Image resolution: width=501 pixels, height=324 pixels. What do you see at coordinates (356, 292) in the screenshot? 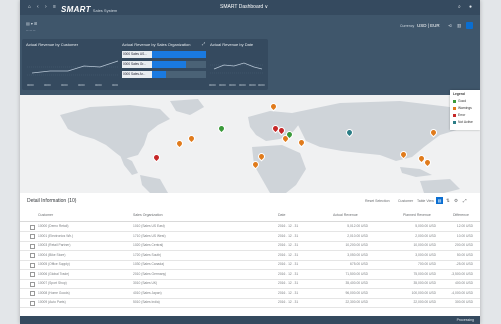
I see `table-cell: 96,000.00 USD` at bounding box center [356, 292].